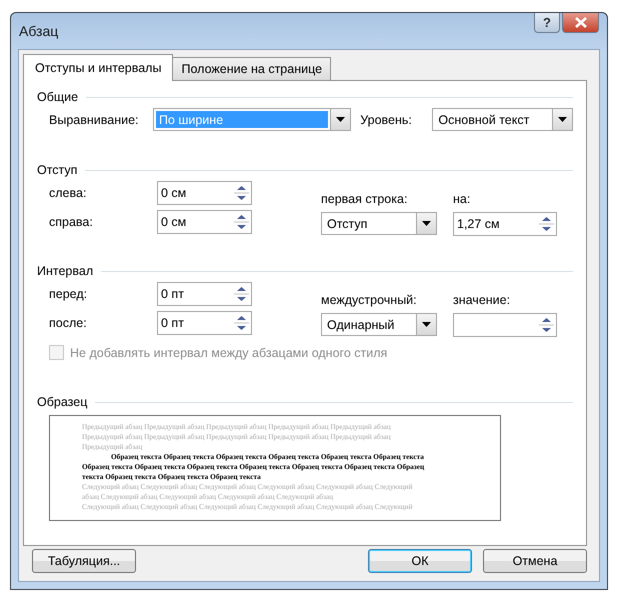  What do you see at coordinates (347, 224) in the screenshot?
I see `dropdown-value: Отступ` at bounding box center [347, 224].